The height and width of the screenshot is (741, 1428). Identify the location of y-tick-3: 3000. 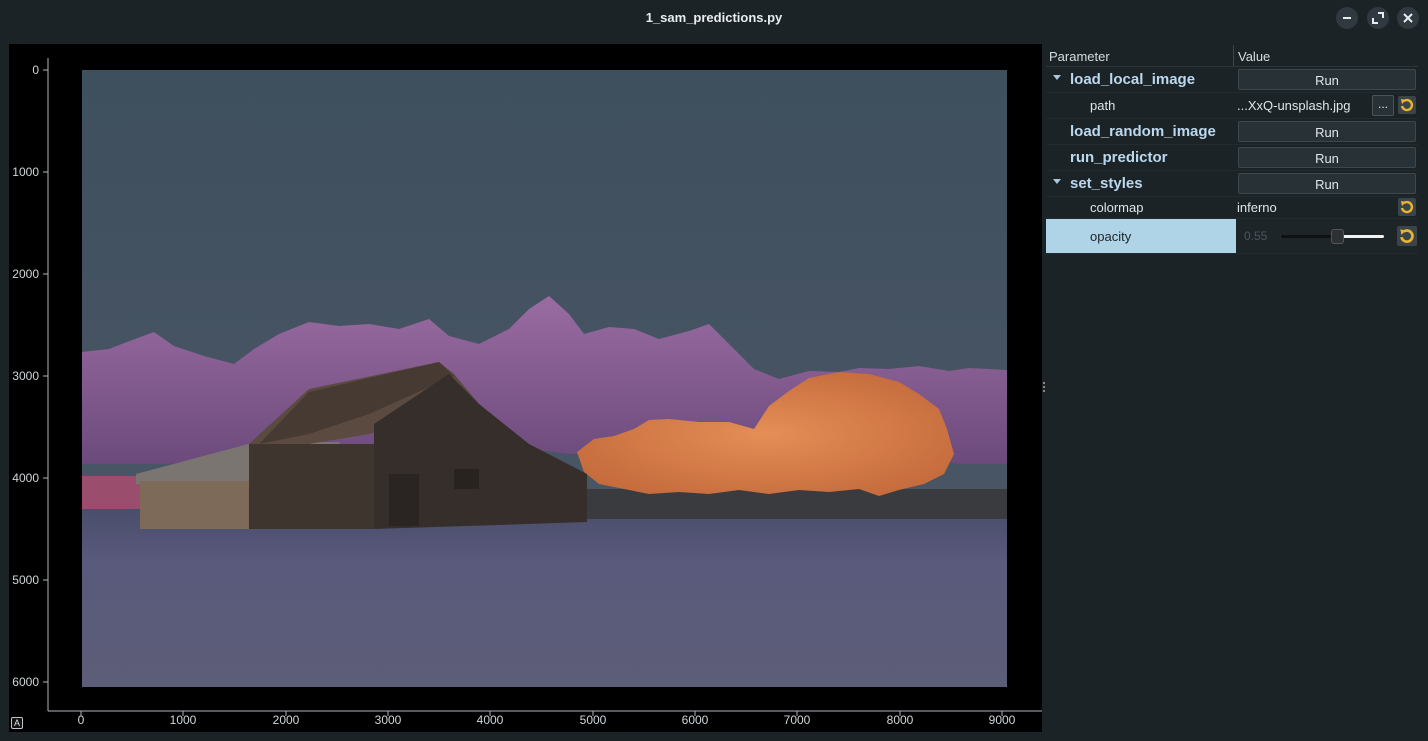
(25, 376).